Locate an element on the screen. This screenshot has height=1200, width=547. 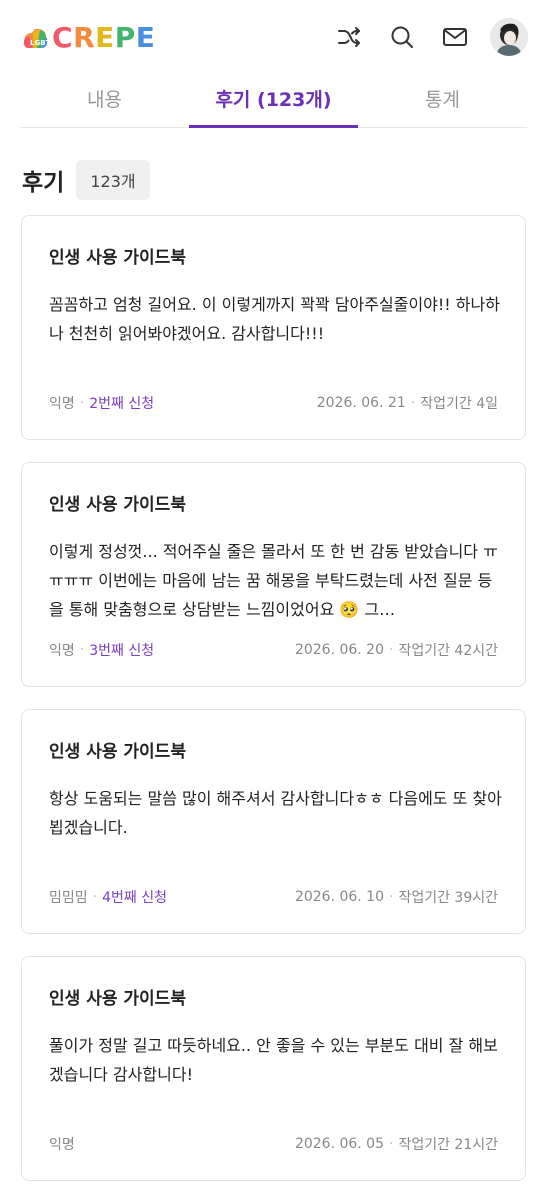
logo-letter: R is located at coordinates (84, 37).